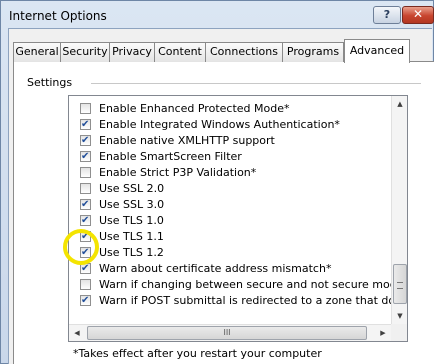  I want to click on horizontal-scrollbar: ◀ III ▶, so click(230, 332).